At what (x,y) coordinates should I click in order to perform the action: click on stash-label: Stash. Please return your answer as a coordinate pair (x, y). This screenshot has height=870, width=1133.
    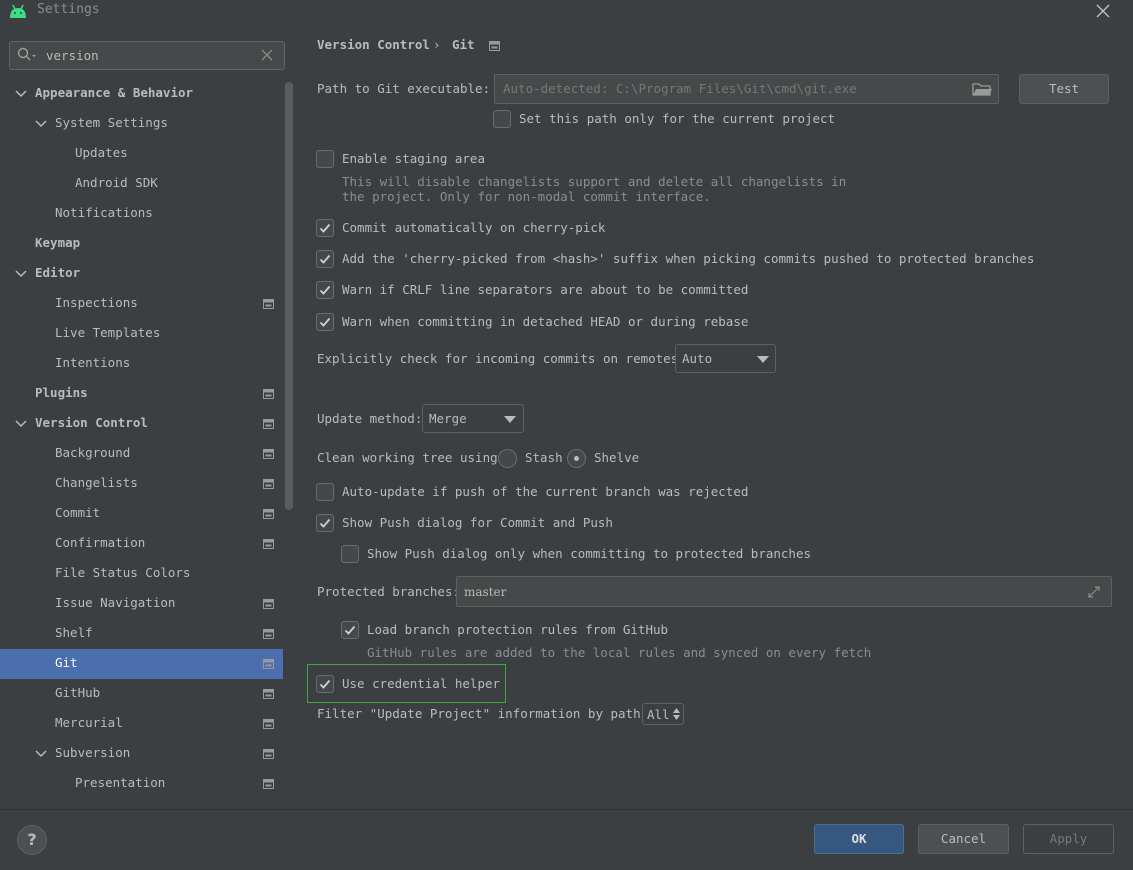
    Looking at the image, I should click on (544, 457).